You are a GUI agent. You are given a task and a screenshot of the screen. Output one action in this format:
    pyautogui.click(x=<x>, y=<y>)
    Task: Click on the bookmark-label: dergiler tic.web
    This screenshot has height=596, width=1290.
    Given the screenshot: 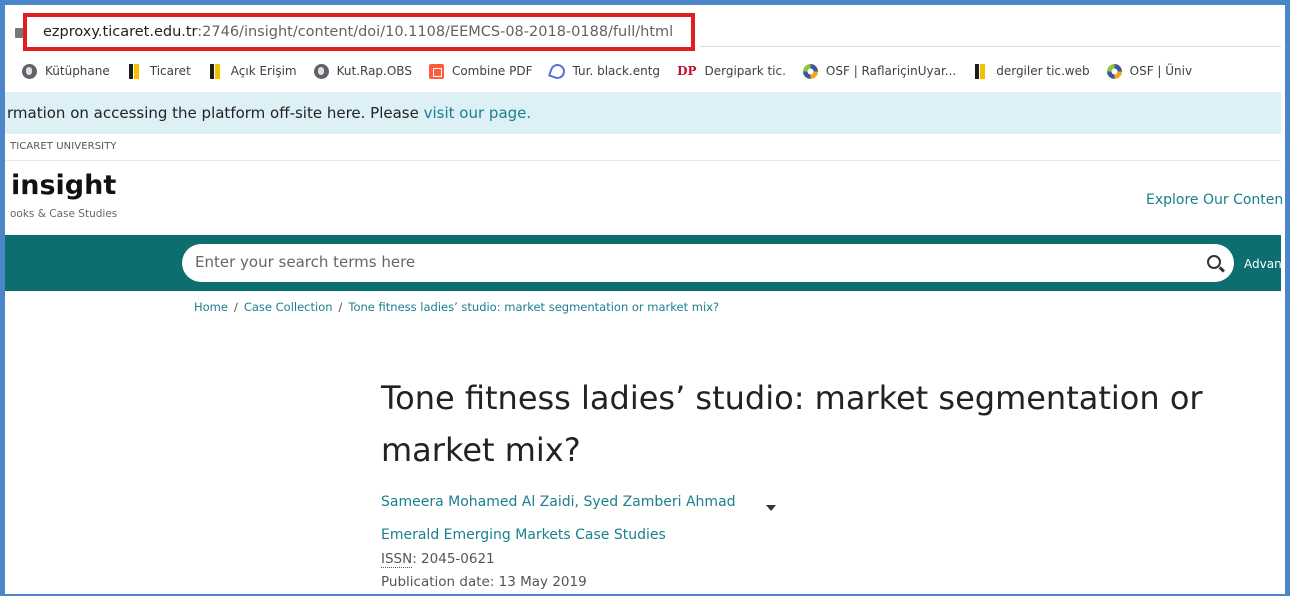 What is the action you would take?
    pyautogui.click(x=1043, y=71)
    